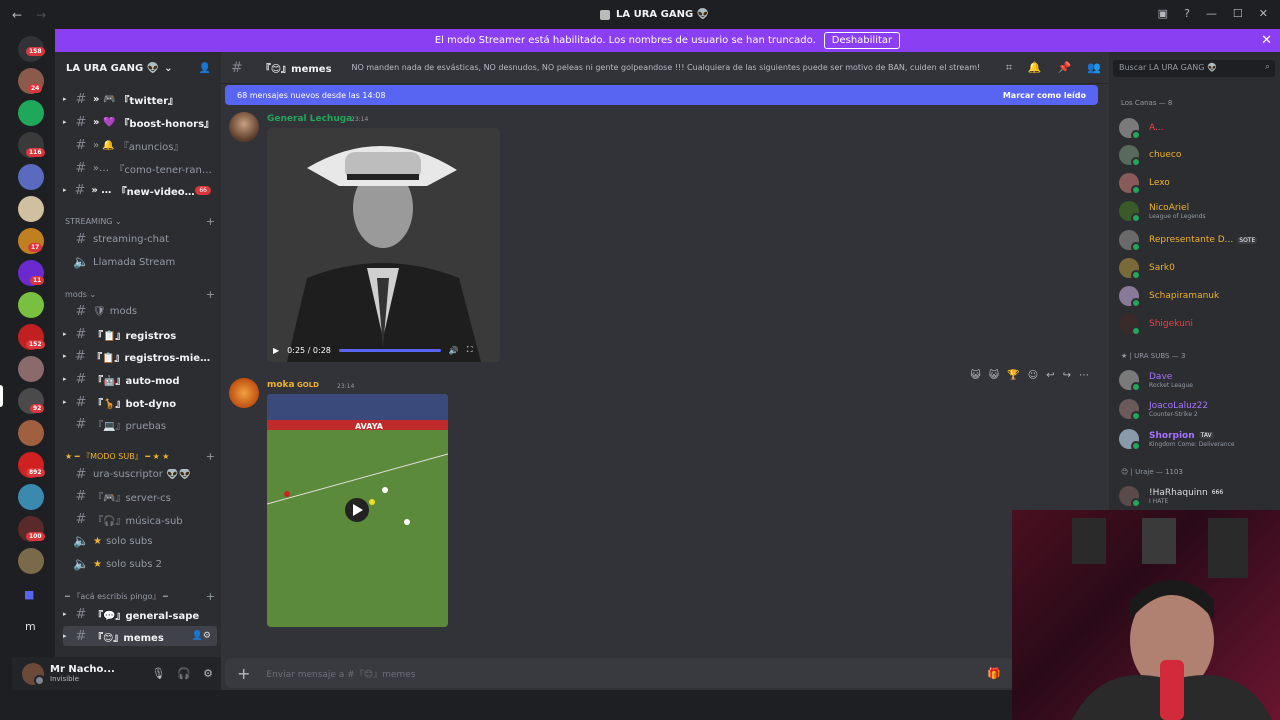 The width and height of the screenshot is (1280, 720). Describe the element at coordinates (1266, 40) in the screenshot. I see `close-banner-icon: ✕` at that location.